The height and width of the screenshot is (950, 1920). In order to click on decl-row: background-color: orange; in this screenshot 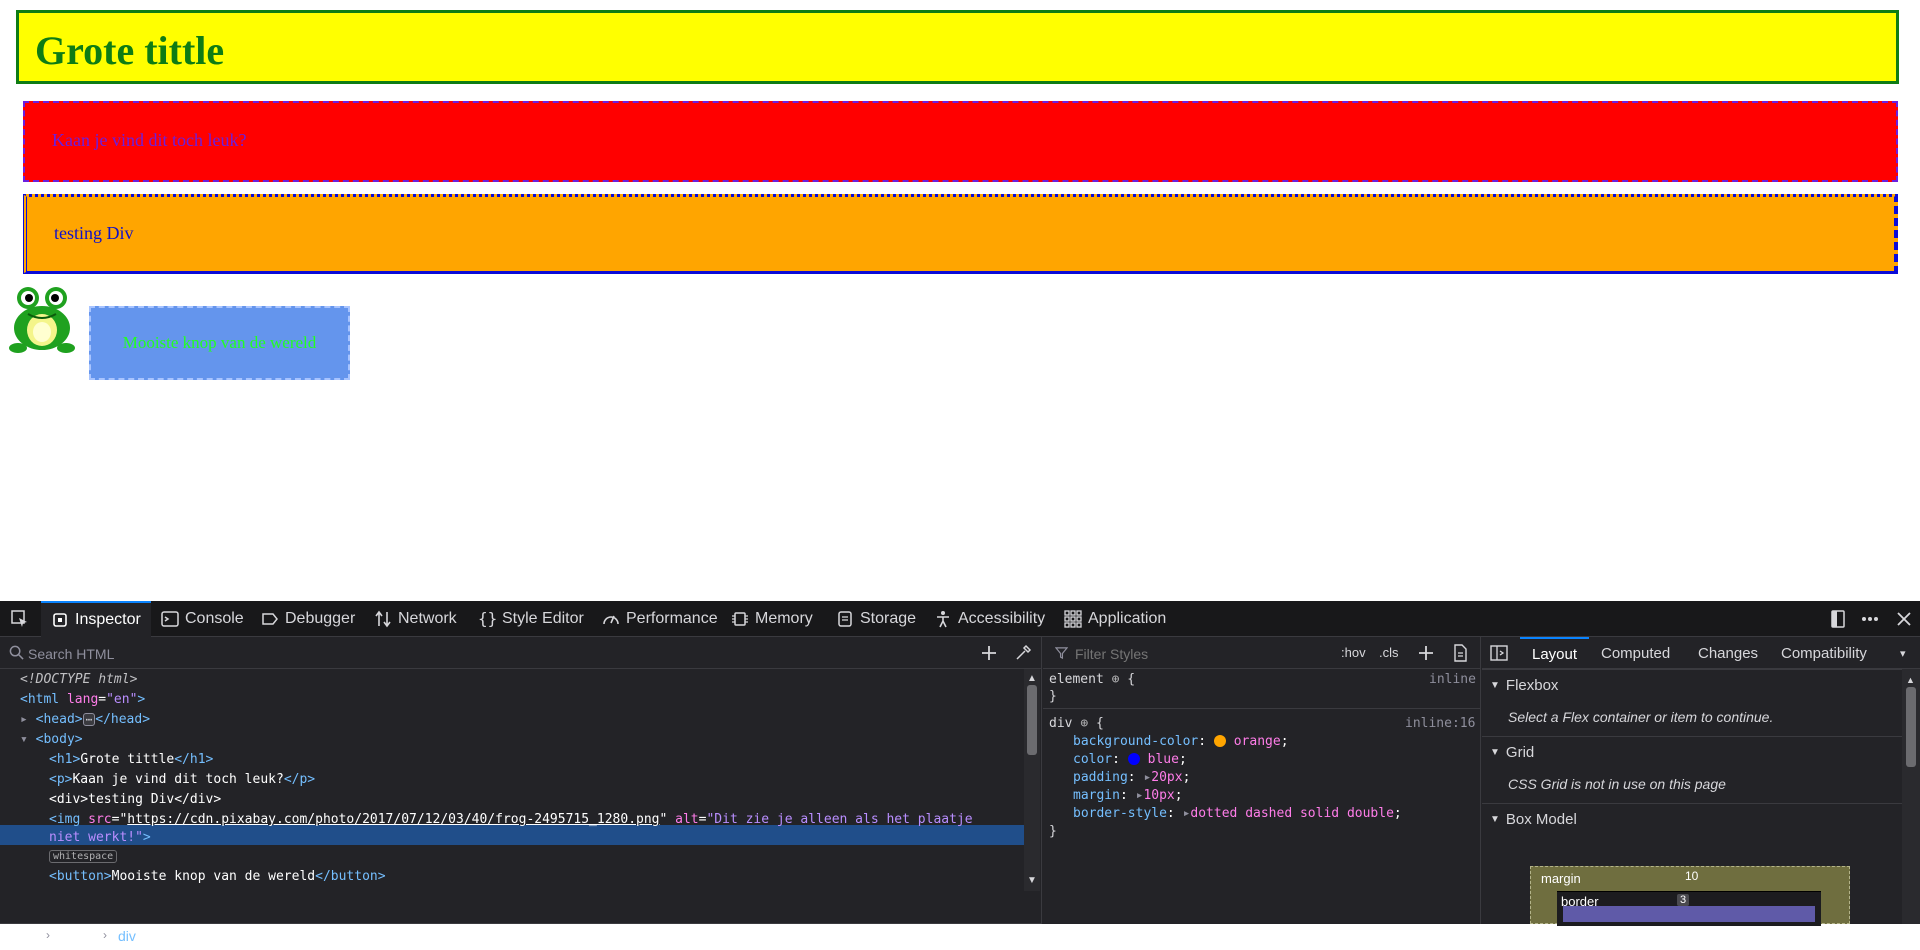, I will do `click(1181, 741)`.